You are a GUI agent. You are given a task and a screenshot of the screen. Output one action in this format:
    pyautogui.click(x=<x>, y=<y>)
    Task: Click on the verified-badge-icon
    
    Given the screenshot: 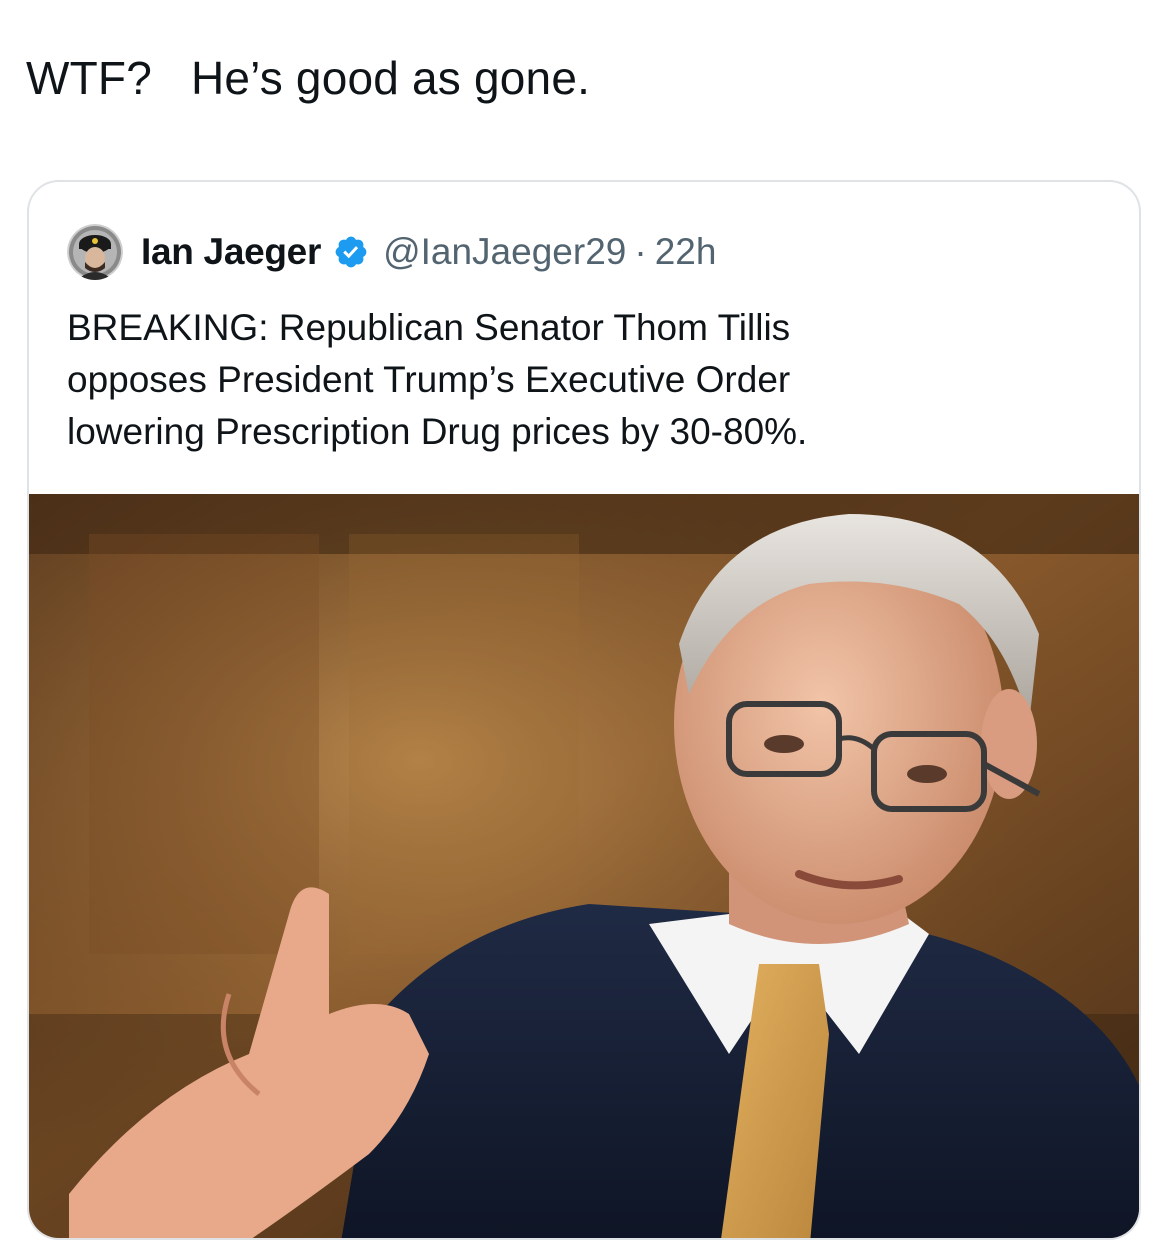 What is the action you would take?
    pyautogui.click(x=351, y=252)
    